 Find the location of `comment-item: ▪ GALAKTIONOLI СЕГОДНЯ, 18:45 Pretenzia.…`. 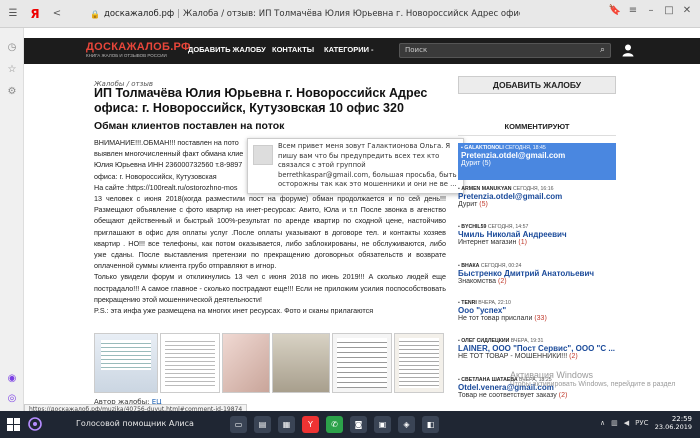

comment-item: ▪ GALAKTIONOLI СЕГОДНЯ, 18:45 Pretenzia.… is located at coordinates (537, 161).